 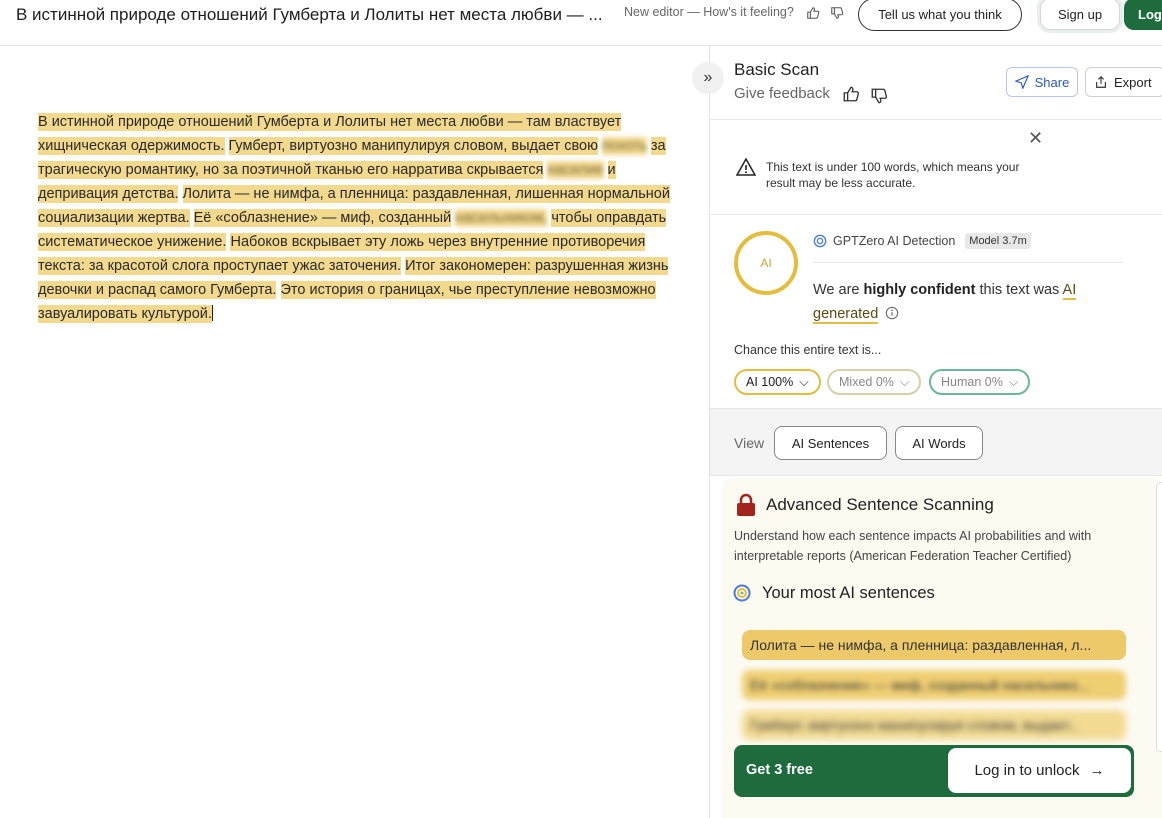 I want to click on confidence-generated: generated, so click(x=846, y=315).